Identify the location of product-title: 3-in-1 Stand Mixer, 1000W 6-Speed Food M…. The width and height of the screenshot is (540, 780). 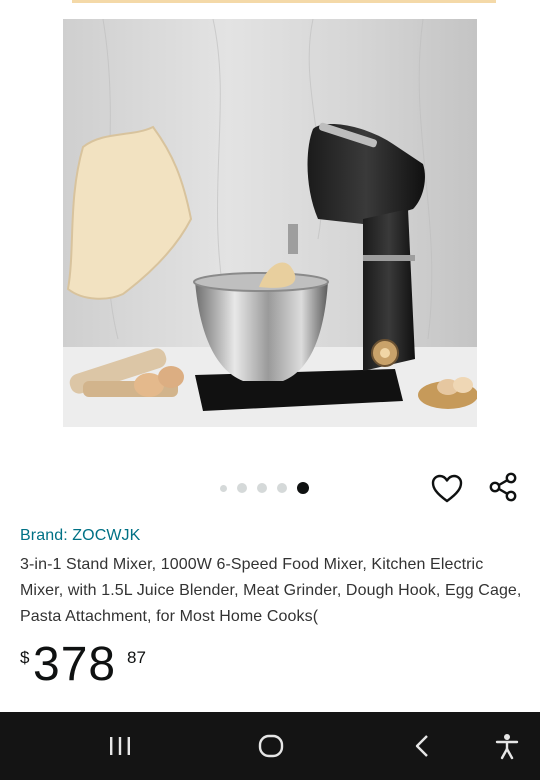
(271, 590).